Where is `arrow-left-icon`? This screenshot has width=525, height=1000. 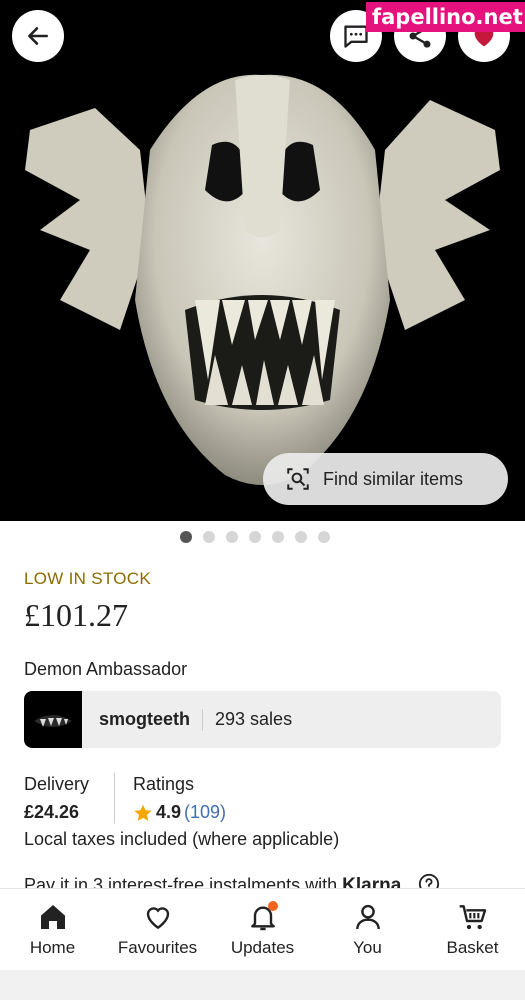 arrow-left-icon is located at coordinates (38, 36).